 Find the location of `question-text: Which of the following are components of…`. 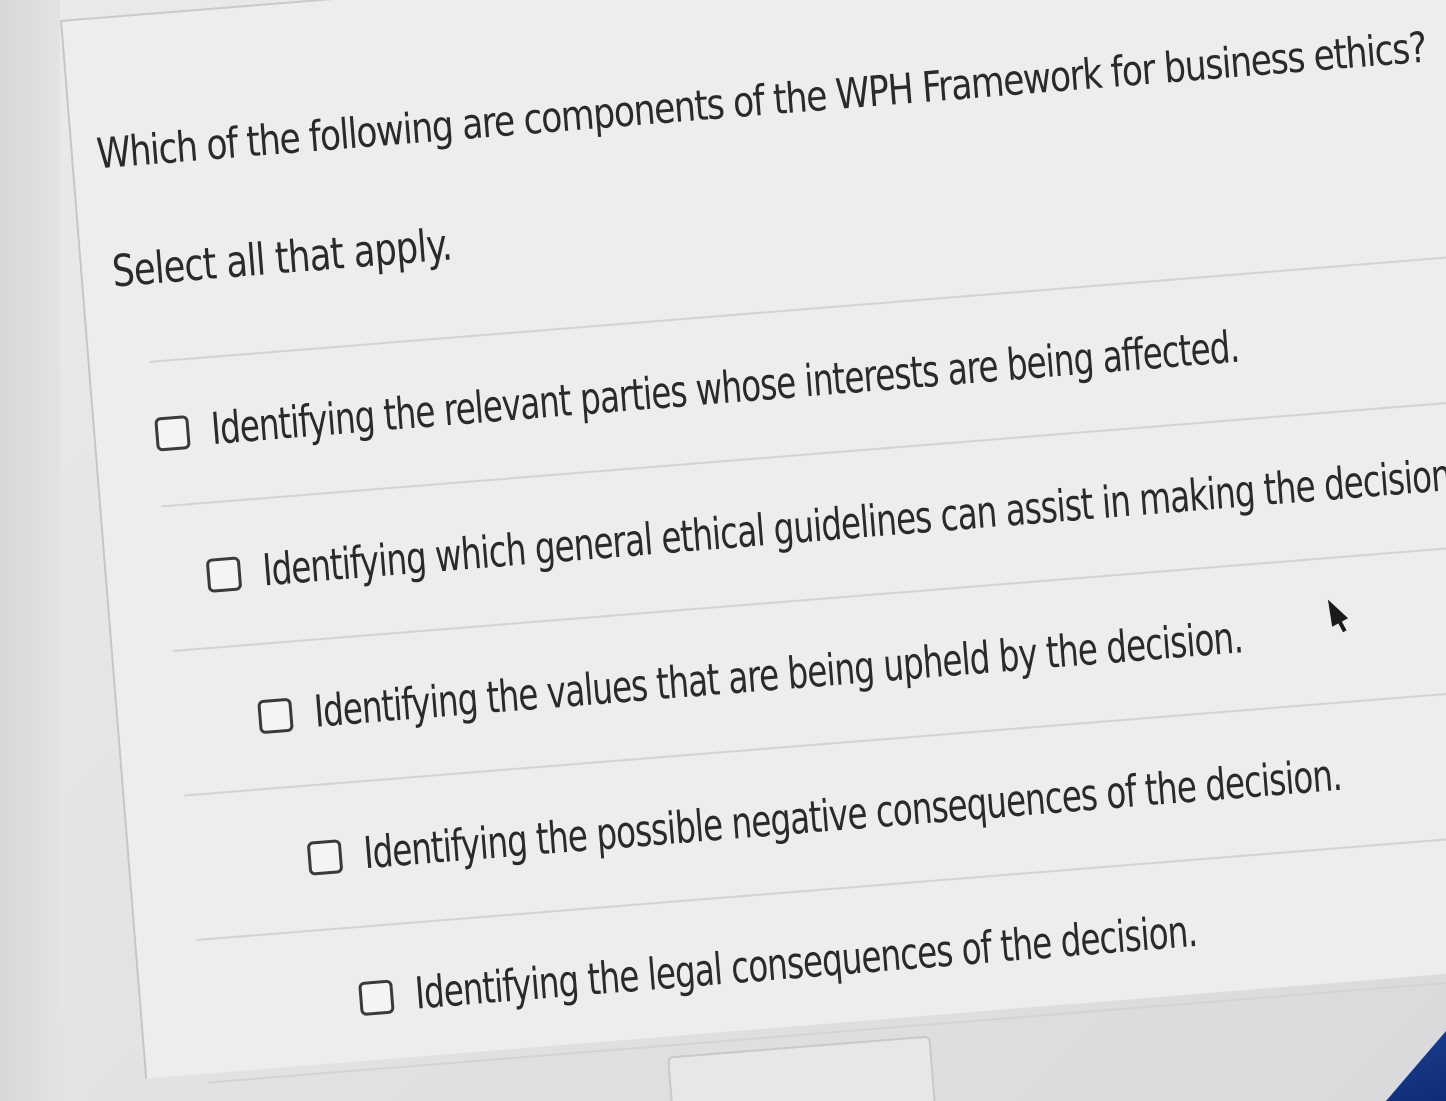

question-text: Which of the following are components of… is located at coordinates (761, 100).